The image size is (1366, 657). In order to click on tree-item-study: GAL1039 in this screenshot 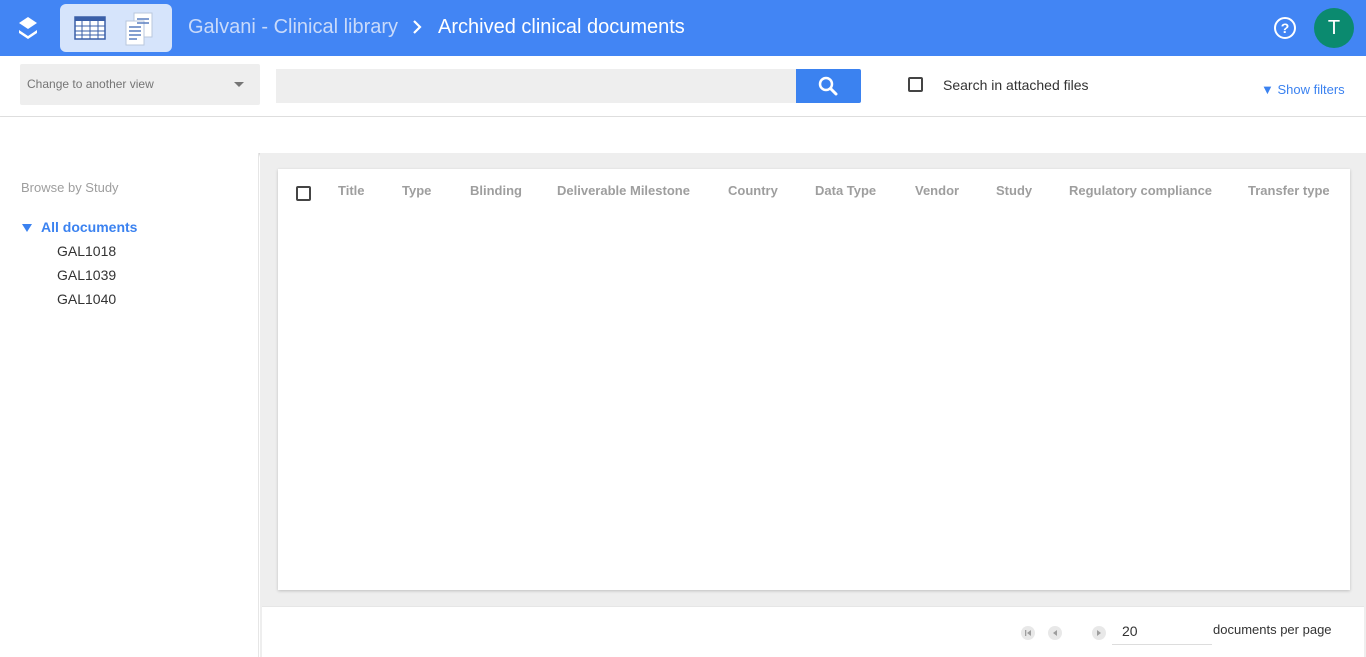, I will do `click(86, 275)`.